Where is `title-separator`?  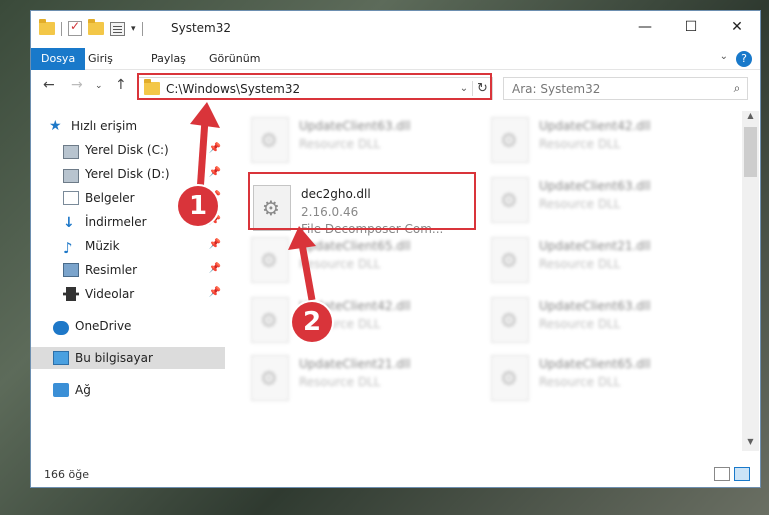 title-separator is located at coordinates (142, 28).